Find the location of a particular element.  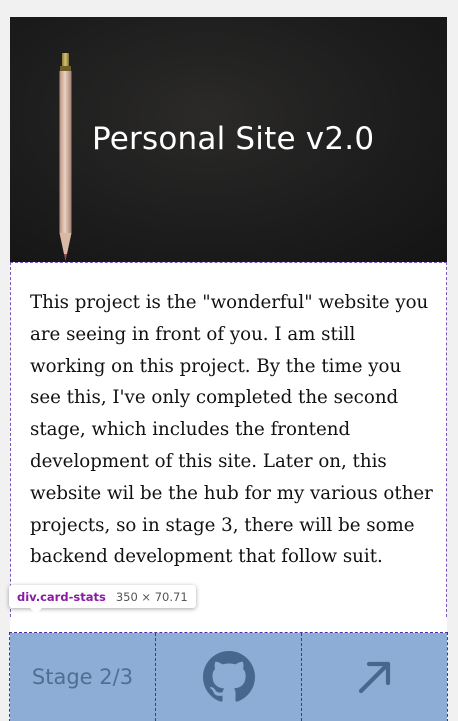

arrow-up-right-icon is located at coordinates (374, 677).